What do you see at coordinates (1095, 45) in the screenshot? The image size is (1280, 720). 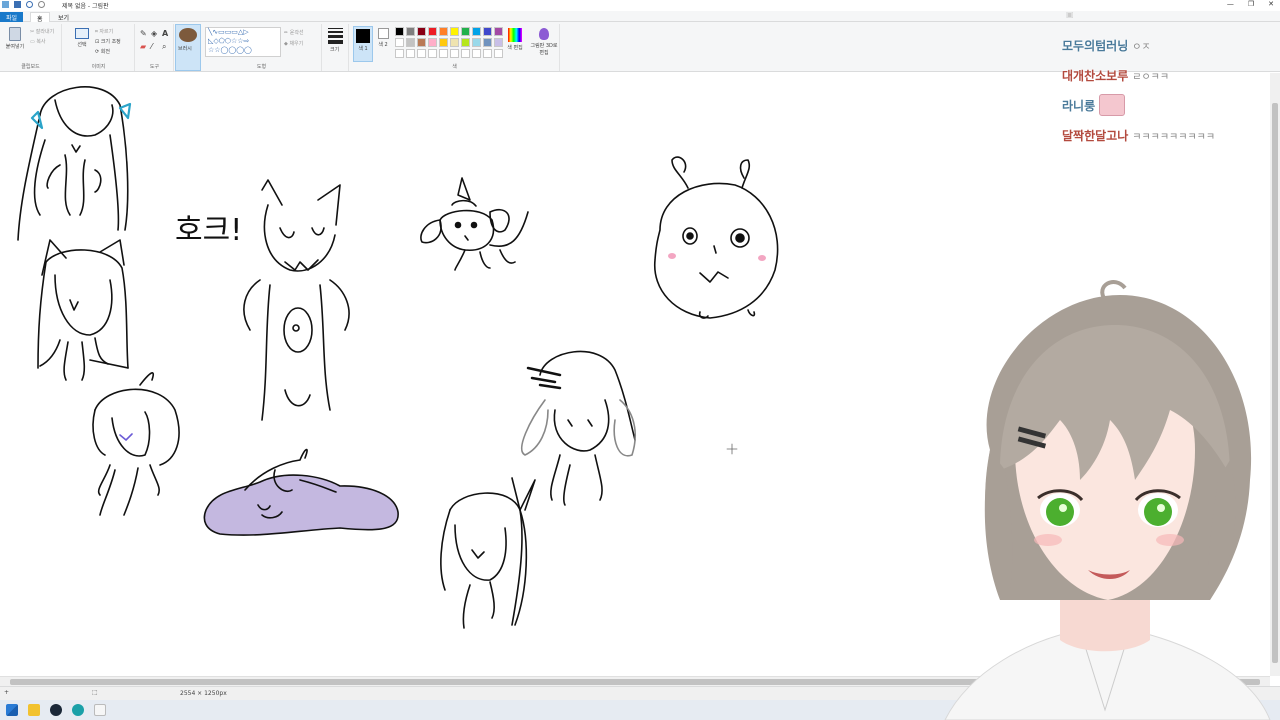 I see `chat-username: 모두의텀러닝` at bounding box center [1095, 45].